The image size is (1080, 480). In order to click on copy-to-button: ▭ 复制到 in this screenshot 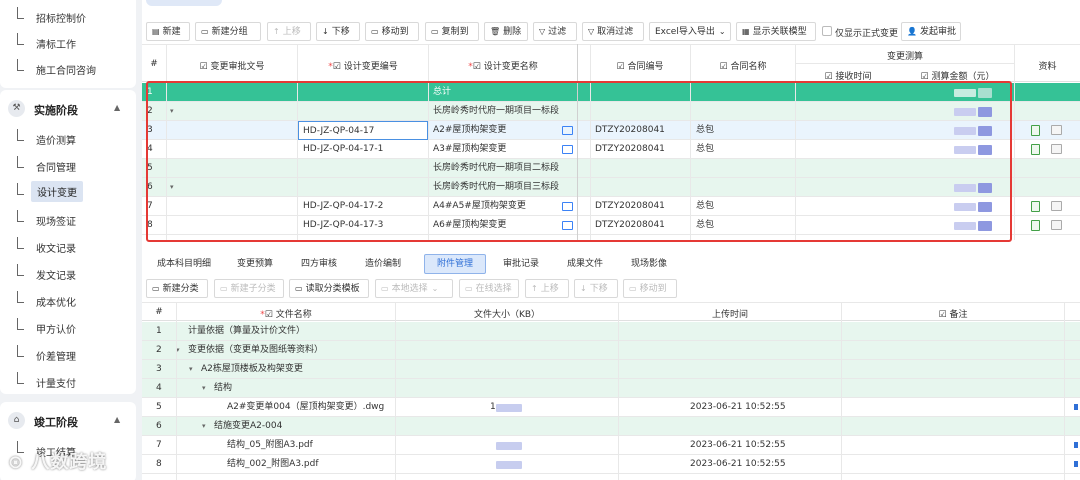, I will do `click(452, 31)`.